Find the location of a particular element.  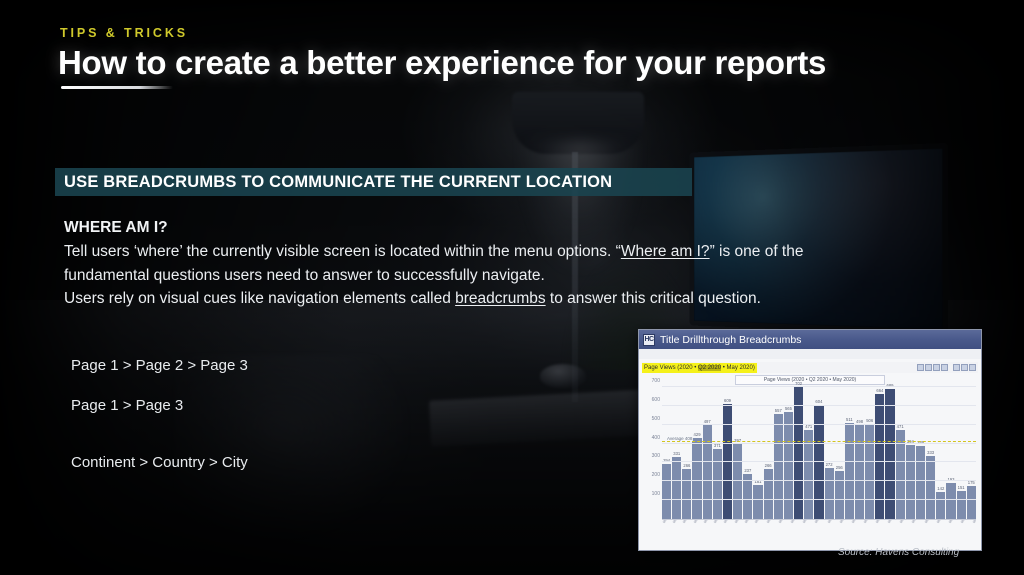

breadcrumb-example-3: Continent > Country > City is located at coordinates (159, 462).